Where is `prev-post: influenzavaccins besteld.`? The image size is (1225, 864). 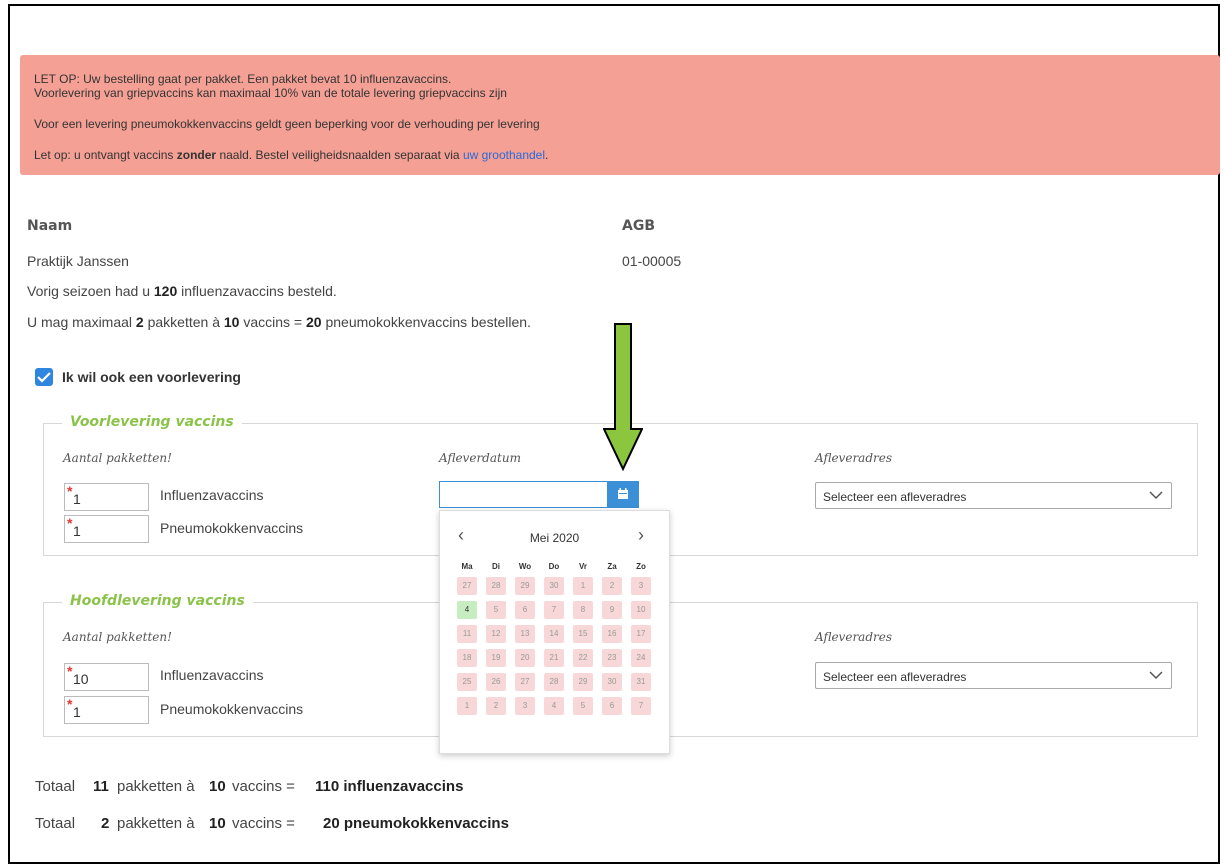
prev-post: influenzavaccins besteld. is located at coordinates (257, 291).